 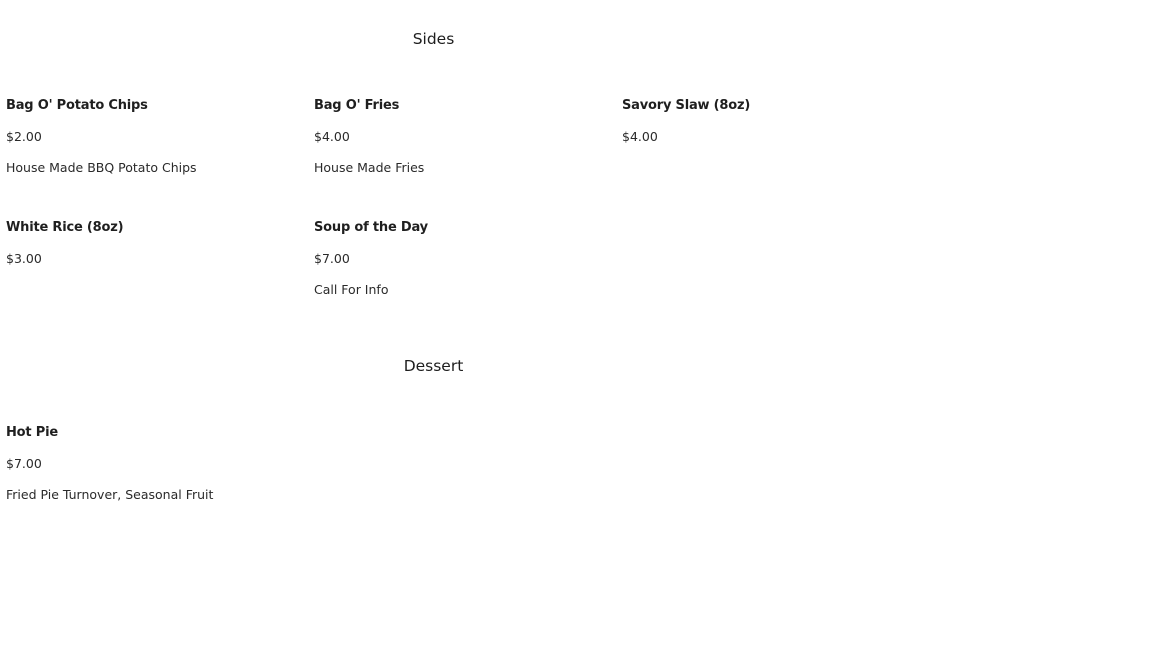 What do you see at coordinates (371, 227) in the screenshot?
I see `item-name: Soup of the Day` at bounding box center [371, 227].